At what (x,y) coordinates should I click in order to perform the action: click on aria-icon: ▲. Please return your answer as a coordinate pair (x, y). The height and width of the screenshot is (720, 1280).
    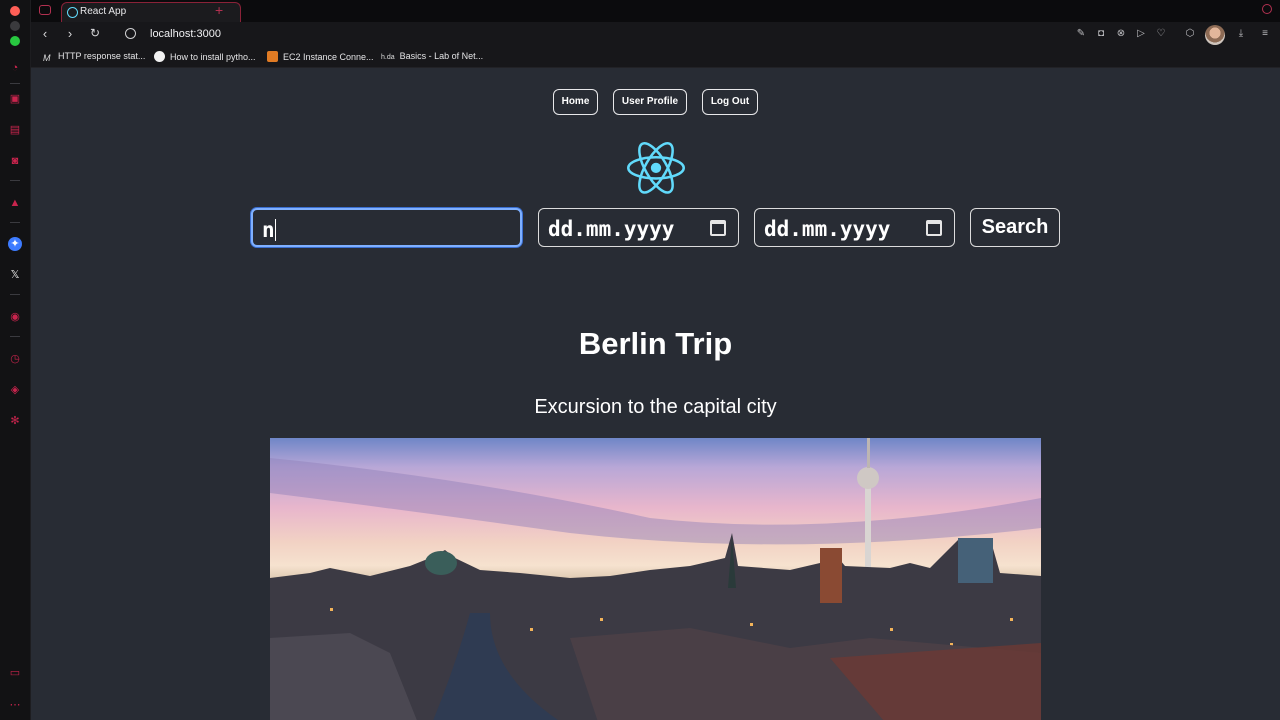
    Looking at the image, I should click on (15, 203).